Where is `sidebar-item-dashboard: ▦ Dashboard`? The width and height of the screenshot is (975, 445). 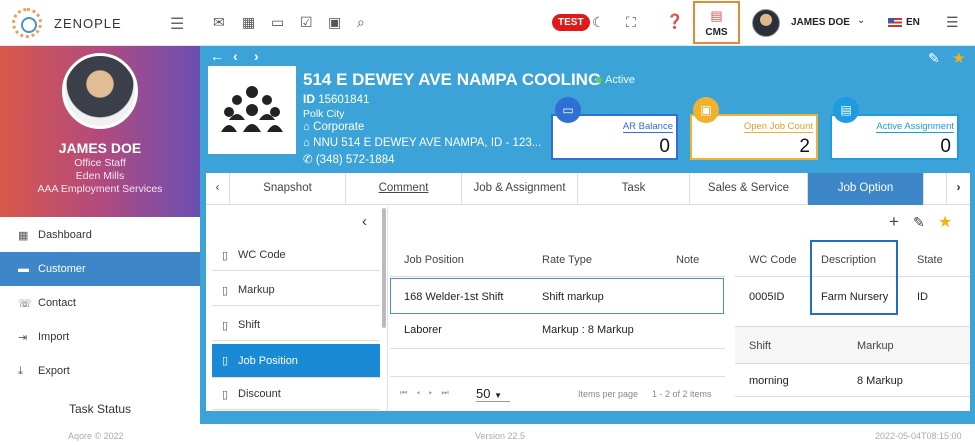 sidebar-item-dashboard: ▦ Dashboard is located at coordinates (100, 235).